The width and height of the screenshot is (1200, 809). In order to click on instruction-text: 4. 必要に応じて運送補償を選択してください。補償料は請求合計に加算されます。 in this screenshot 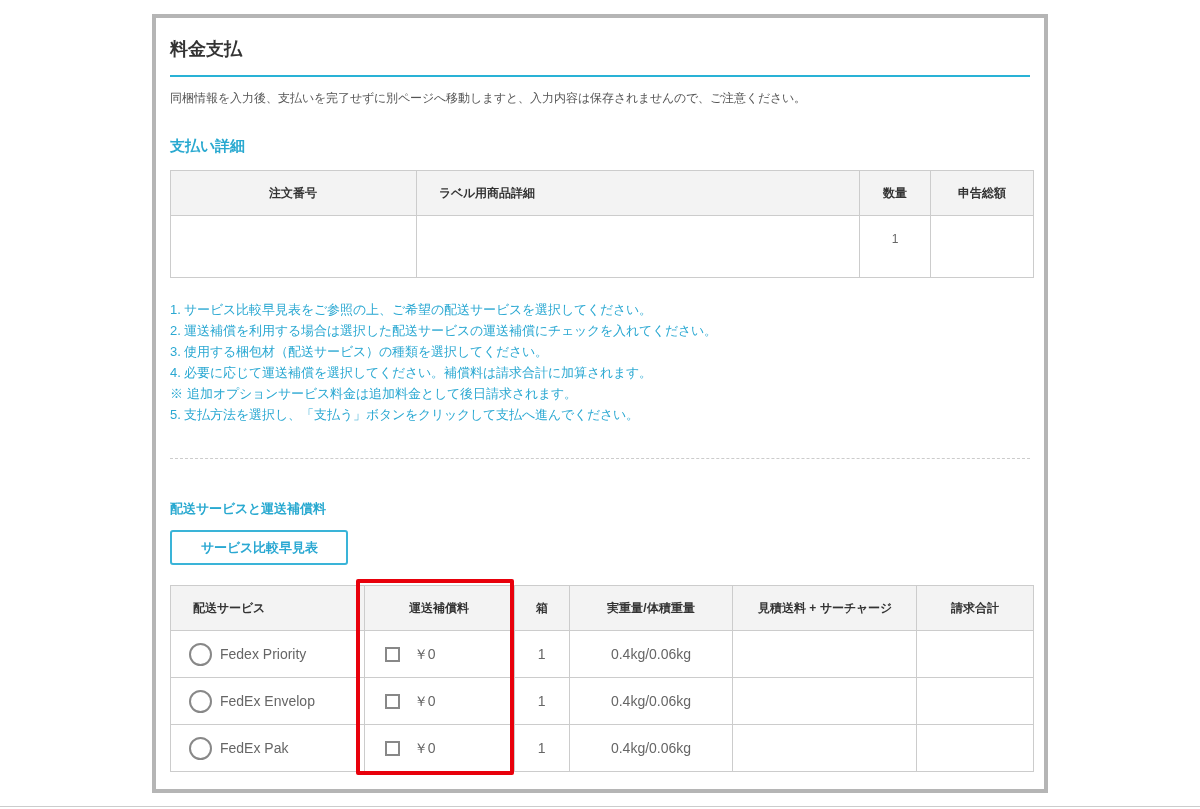, I will do `click(412, 372)`.